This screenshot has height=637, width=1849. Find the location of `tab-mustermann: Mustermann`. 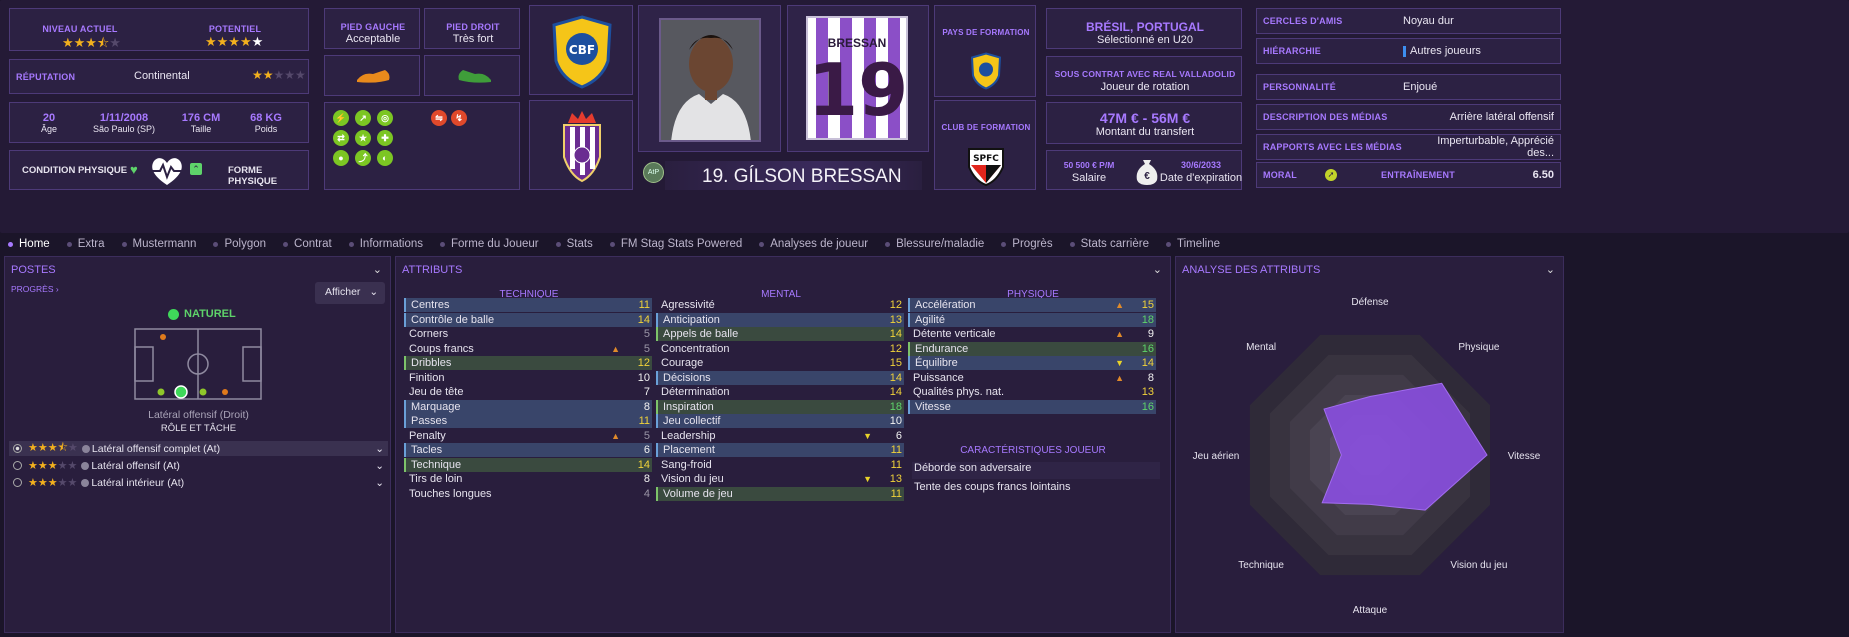

tab-mustermann: Mustermann is located at coordinates (158, 244).